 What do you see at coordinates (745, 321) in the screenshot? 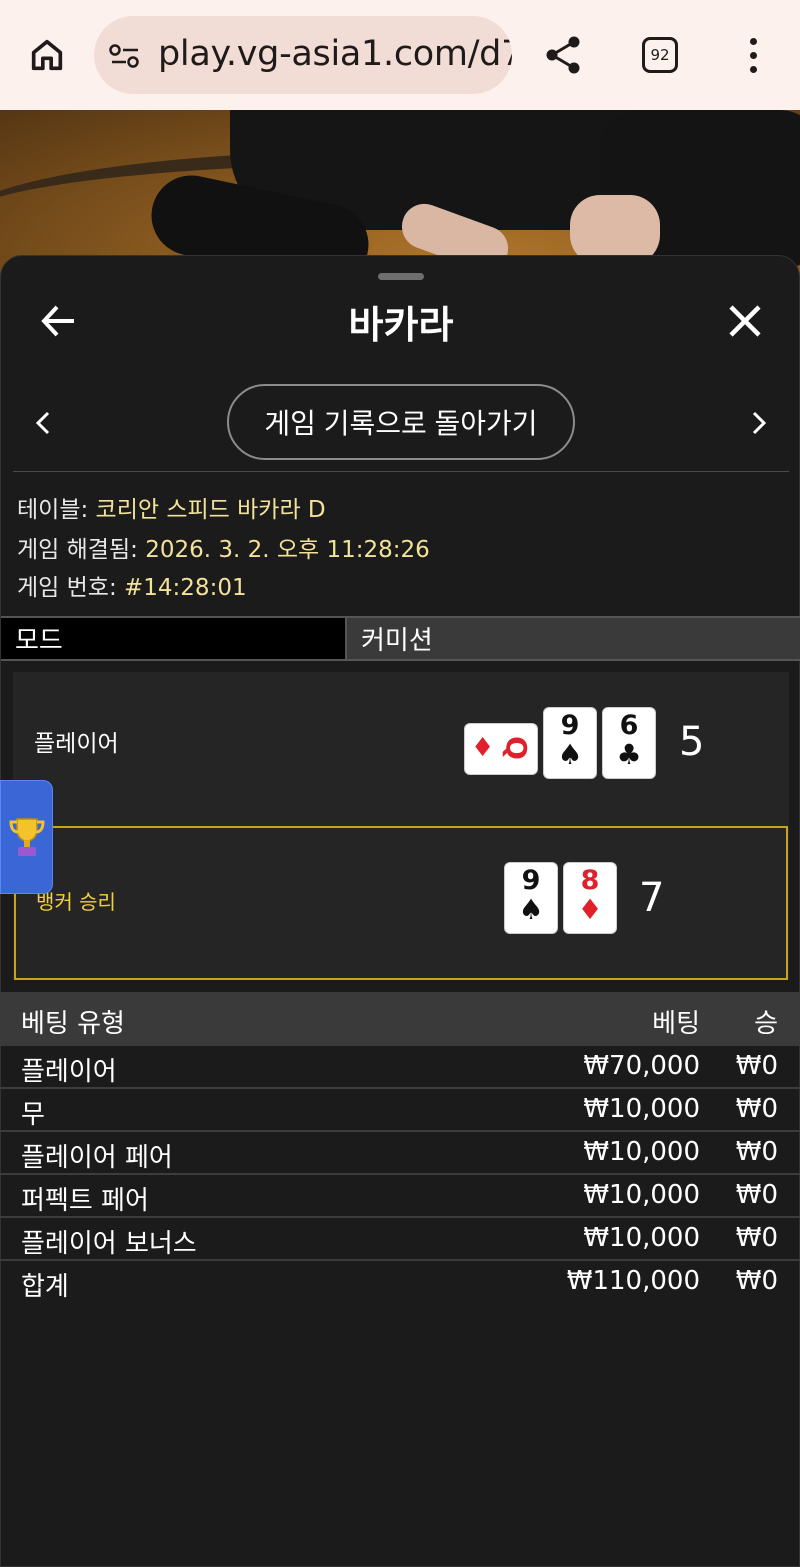
I see `close-icon` at bounding box center [745, 321].